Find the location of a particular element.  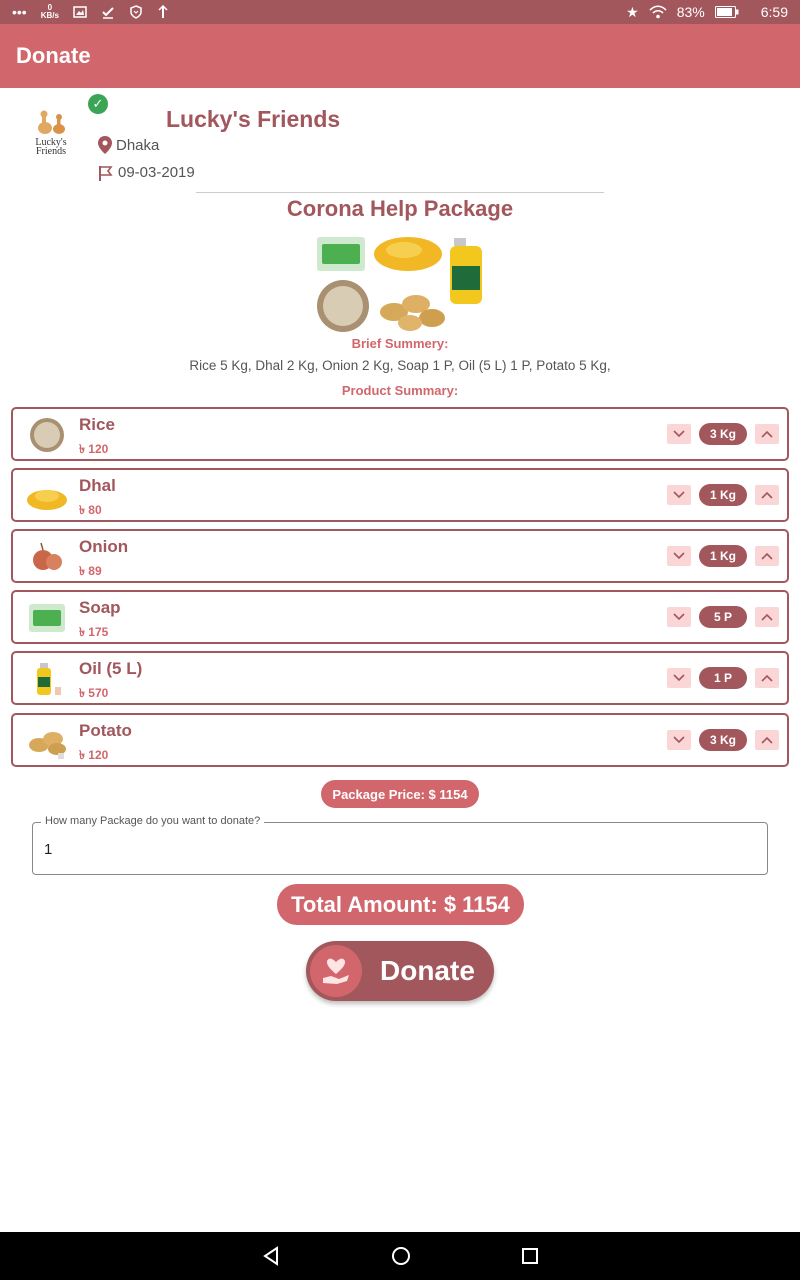

package-count-input is located at coordinates (394, 849).